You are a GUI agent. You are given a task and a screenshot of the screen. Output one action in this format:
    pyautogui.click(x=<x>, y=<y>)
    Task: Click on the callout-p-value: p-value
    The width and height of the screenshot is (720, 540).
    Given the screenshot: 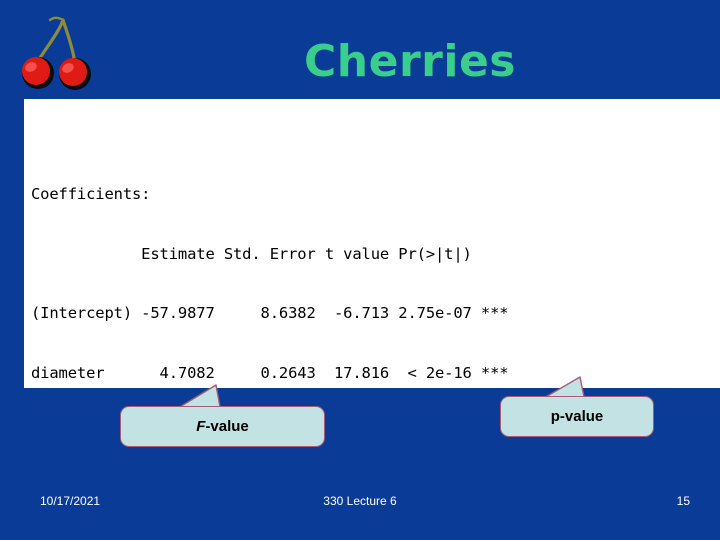 What is the action you would take?
    pyautogui.click(x=577, y=406)
    